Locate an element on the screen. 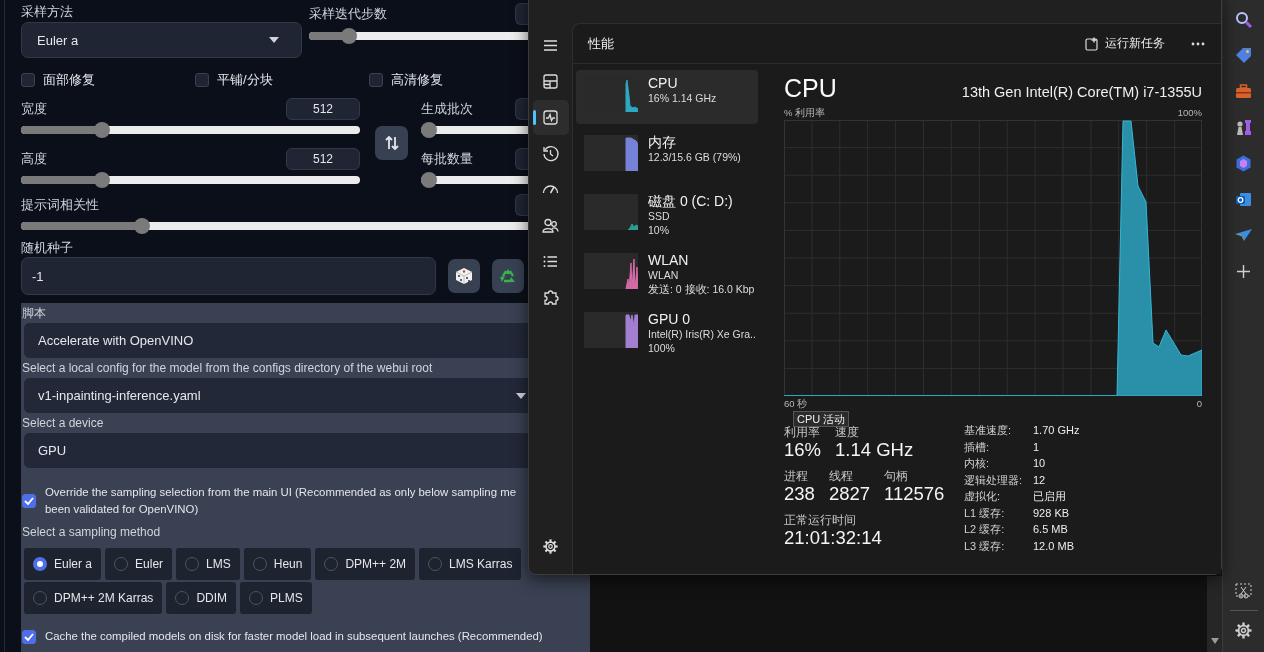 The width and height of the screenshot is (1264, 652). spec-label: L3 缓存: is located at coordinates (985, 545).